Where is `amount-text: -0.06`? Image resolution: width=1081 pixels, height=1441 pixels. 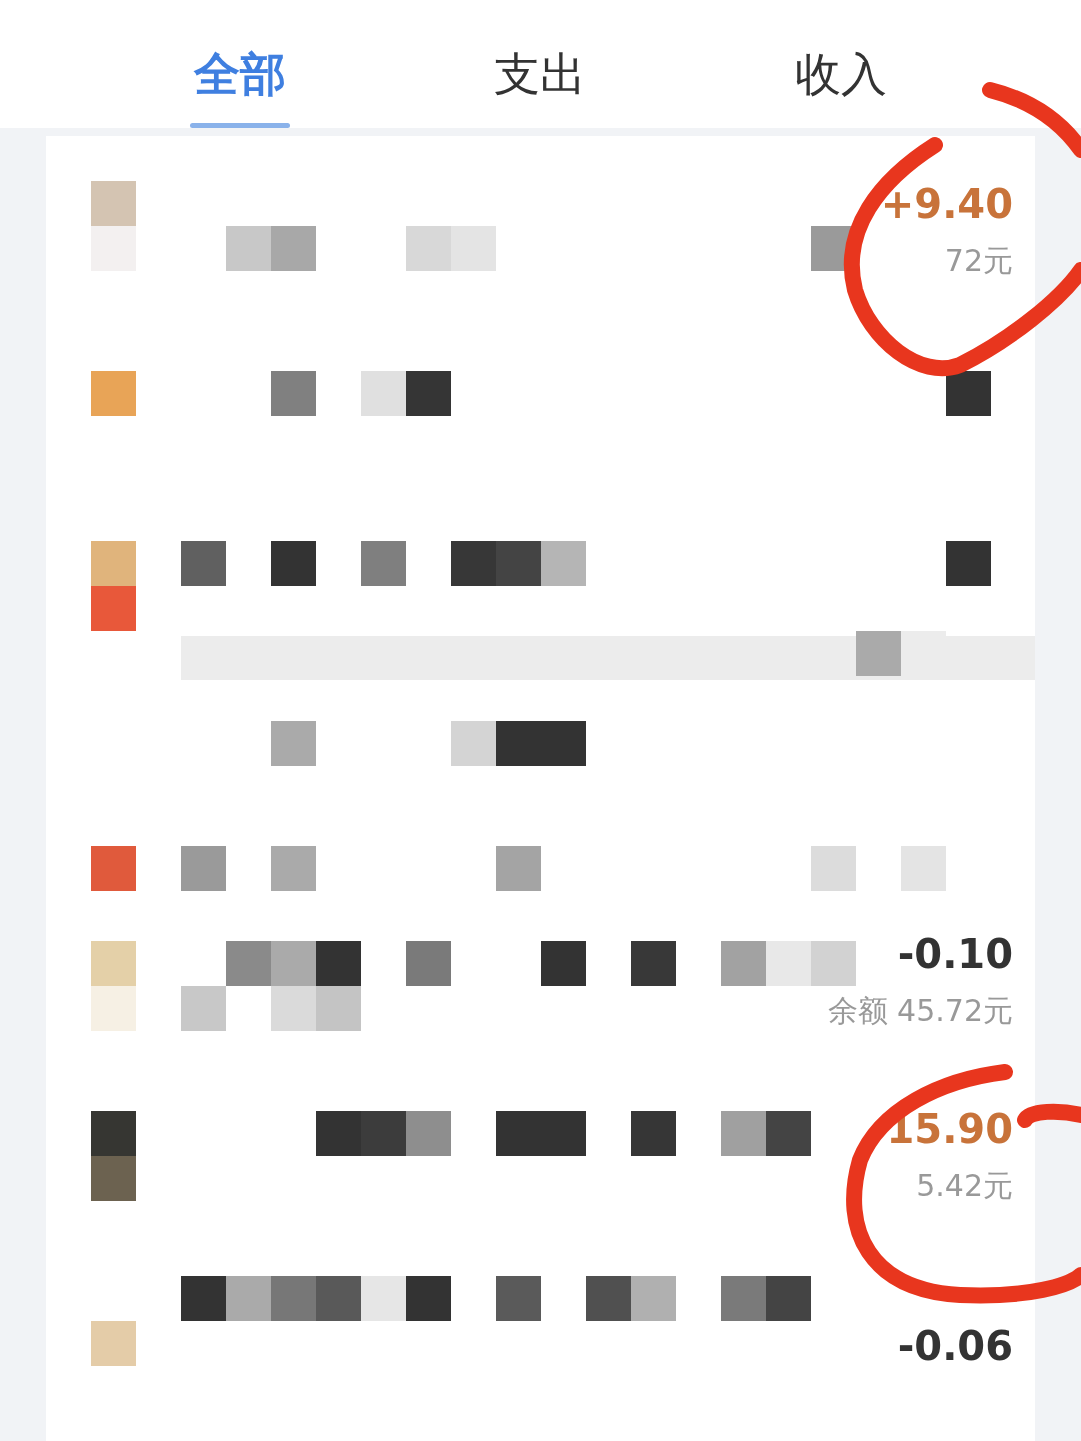
amount-text: -0.06 is located at coordinates (955, 1346).